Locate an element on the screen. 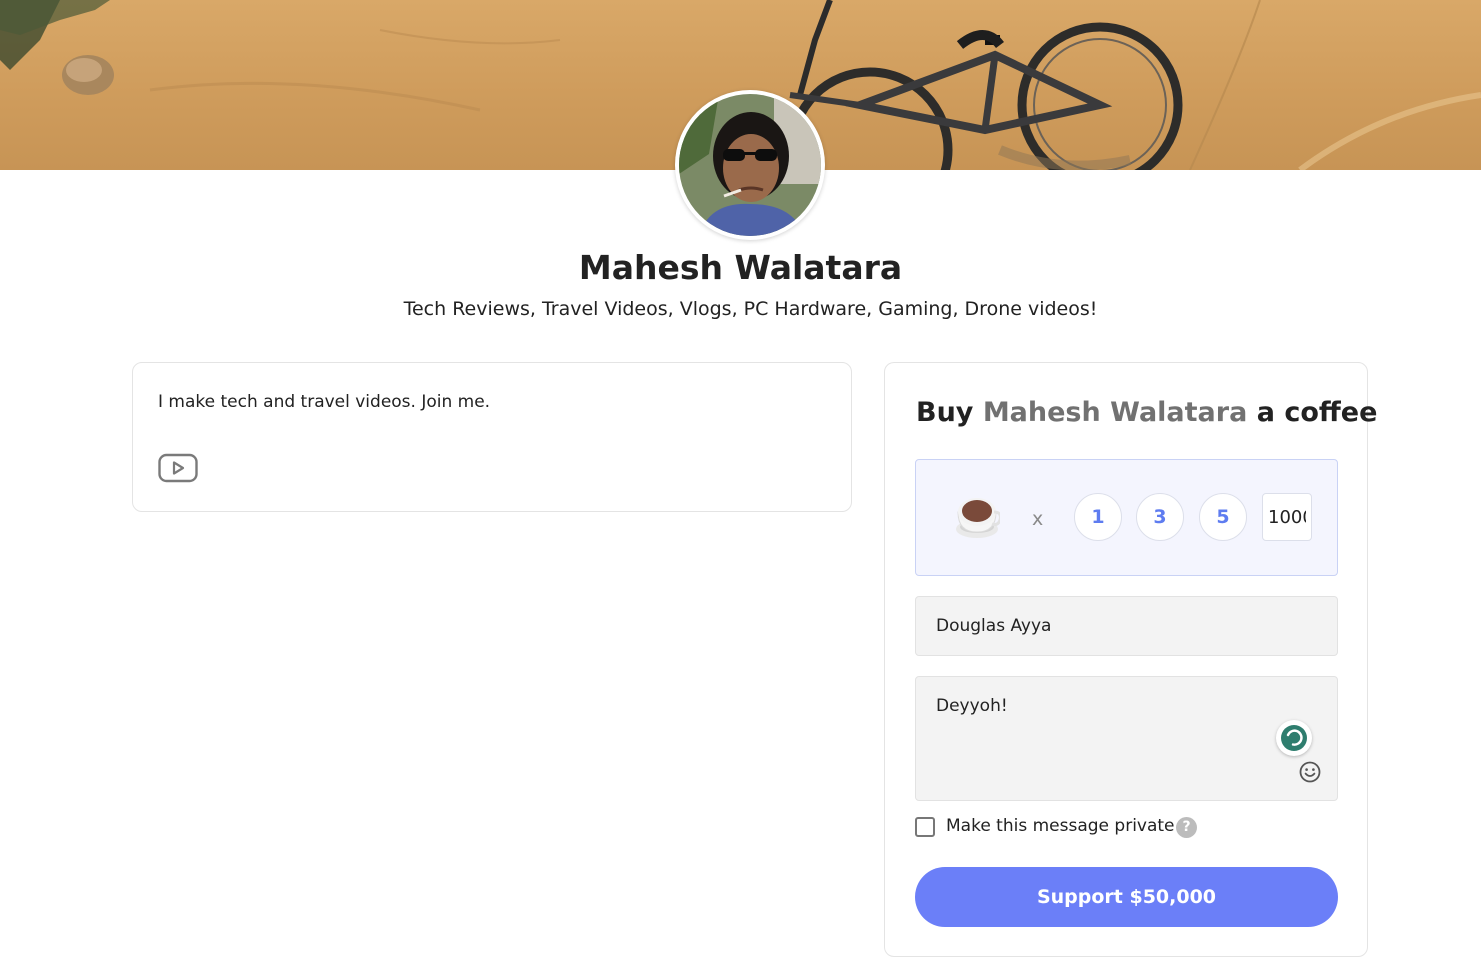  youtube-icon is located at coordinates (178, 468).